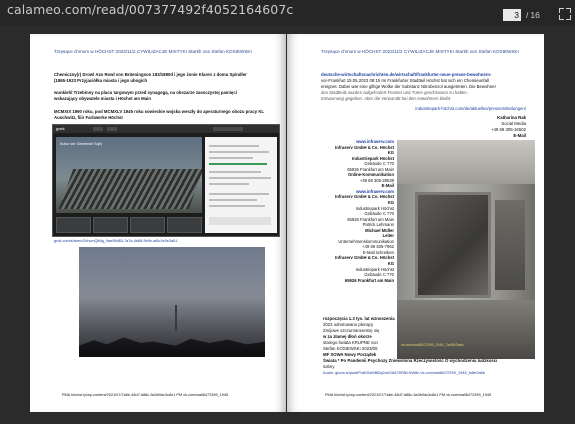  I want to click on contact-line: 65926 Frankfurt am Main, so click(369, 280).